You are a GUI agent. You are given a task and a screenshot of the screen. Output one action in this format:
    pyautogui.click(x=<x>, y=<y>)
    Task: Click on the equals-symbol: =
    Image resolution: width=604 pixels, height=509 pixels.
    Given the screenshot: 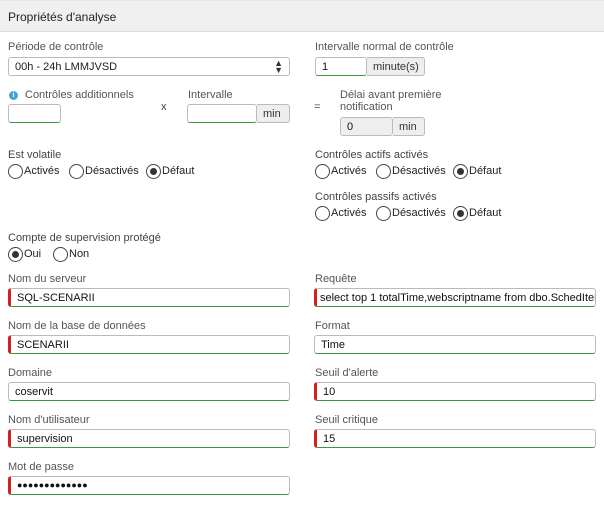 What is the action you would take?
    pyautogui.click(x=317, y=107)
    